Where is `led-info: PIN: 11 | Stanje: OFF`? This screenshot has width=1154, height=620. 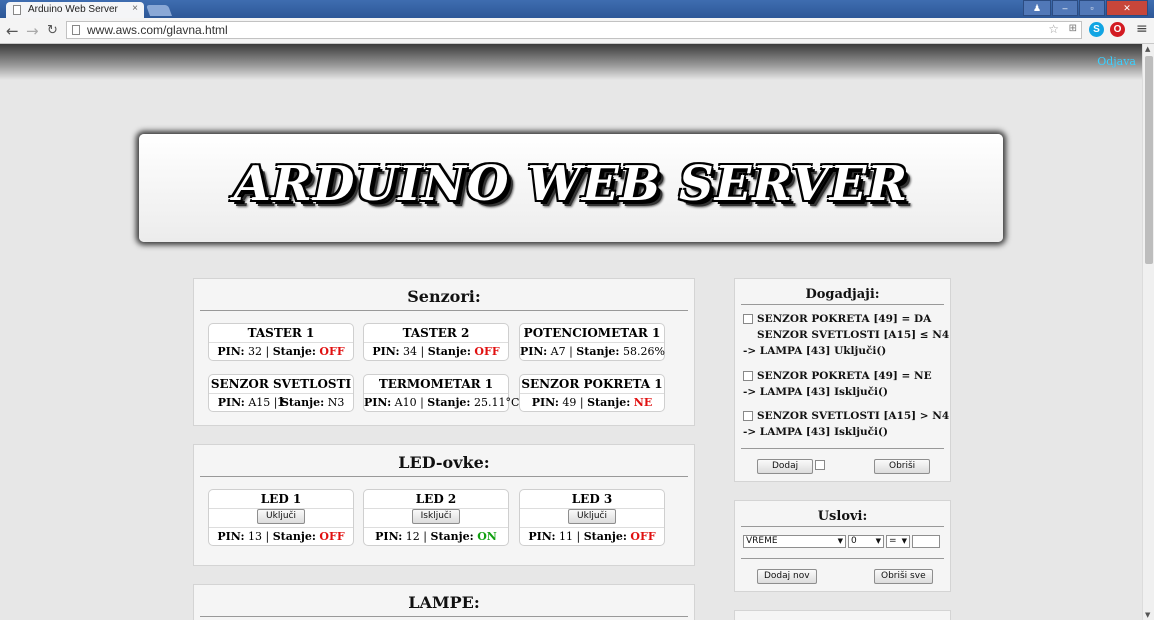 led-info: PIN: 11 | Stanje: OFF is located at coordinates (592, 536).